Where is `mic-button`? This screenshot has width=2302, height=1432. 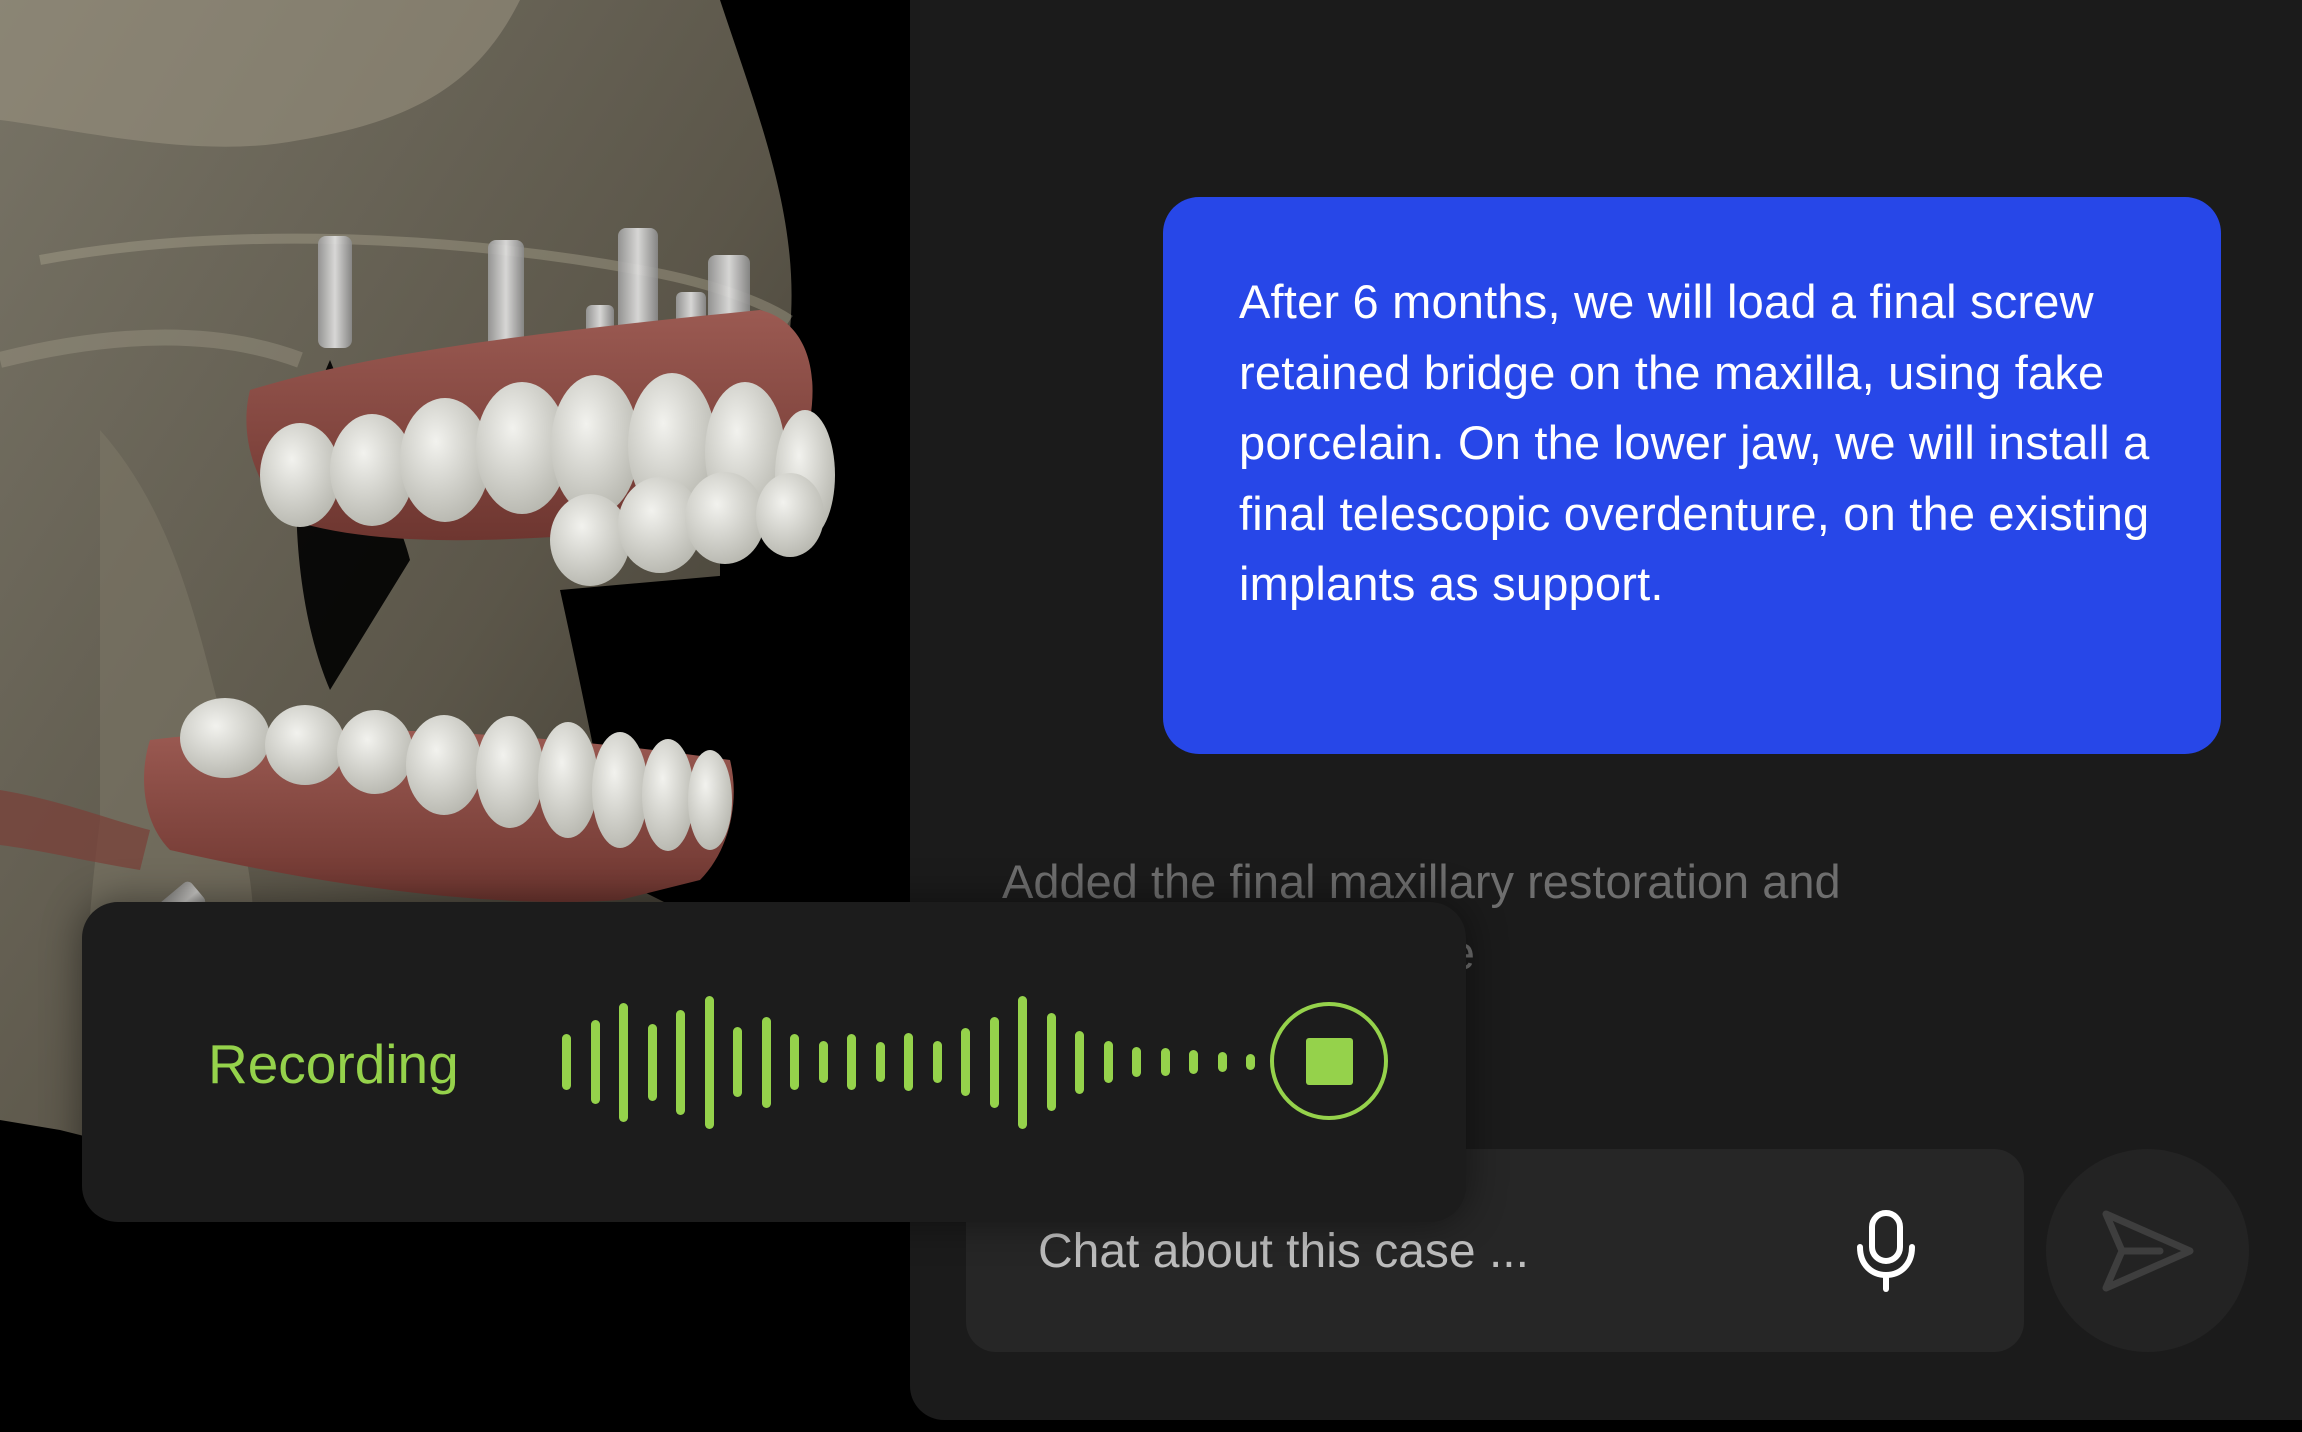 mic-button is located at coordinates (1886, 1251).